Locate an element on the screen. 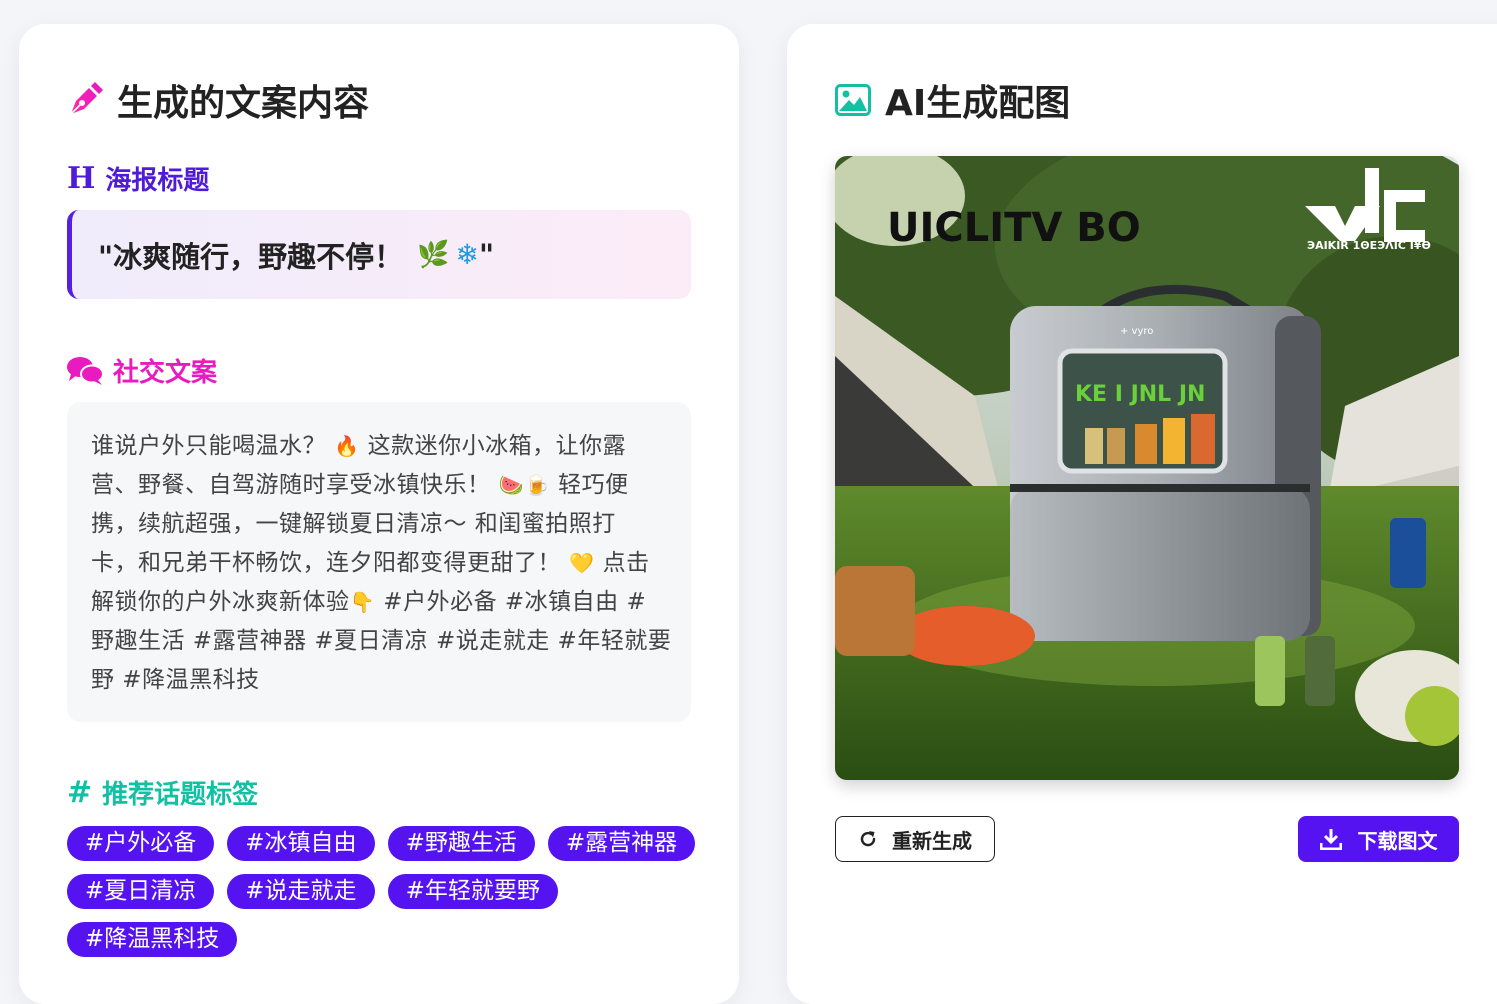 The image size is (1497, 1004). ai-image-title: AI生成配图 is located at coordinates (952, 100).